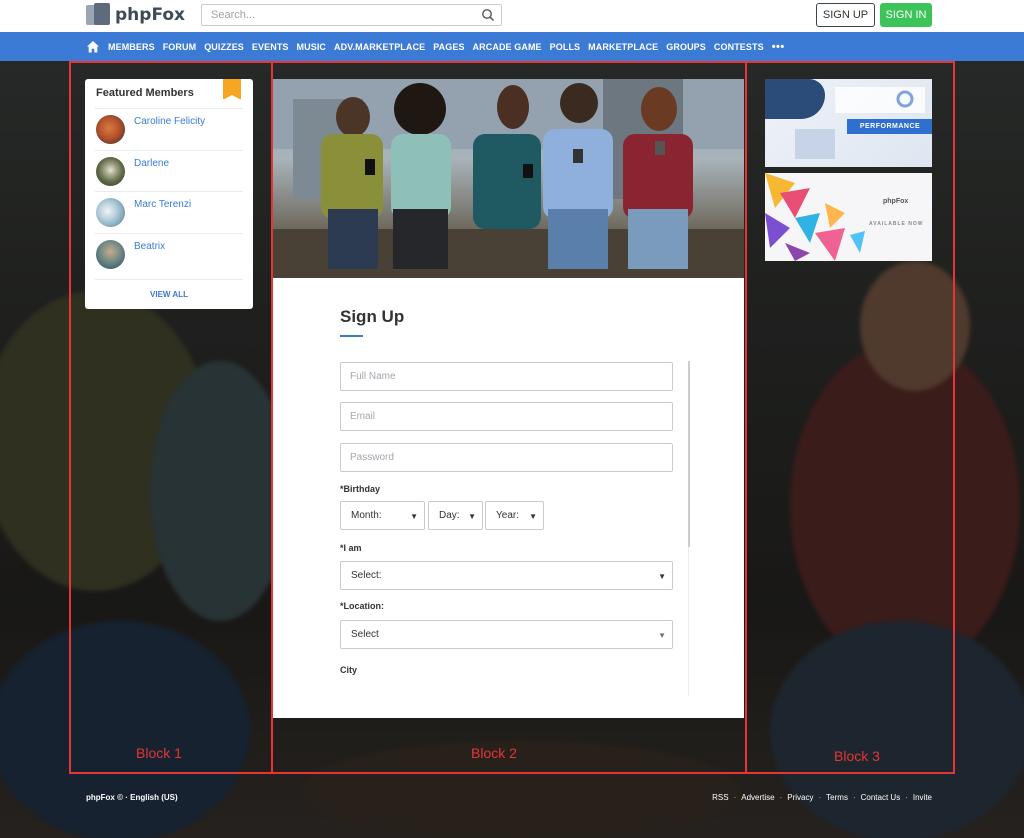 The width and height of the screenshot is (1024, 838). What do you see at coordinates (837, 797) in the screenshot?
I see `footer-link-terms: Terms` at bounding box center [837, 797].